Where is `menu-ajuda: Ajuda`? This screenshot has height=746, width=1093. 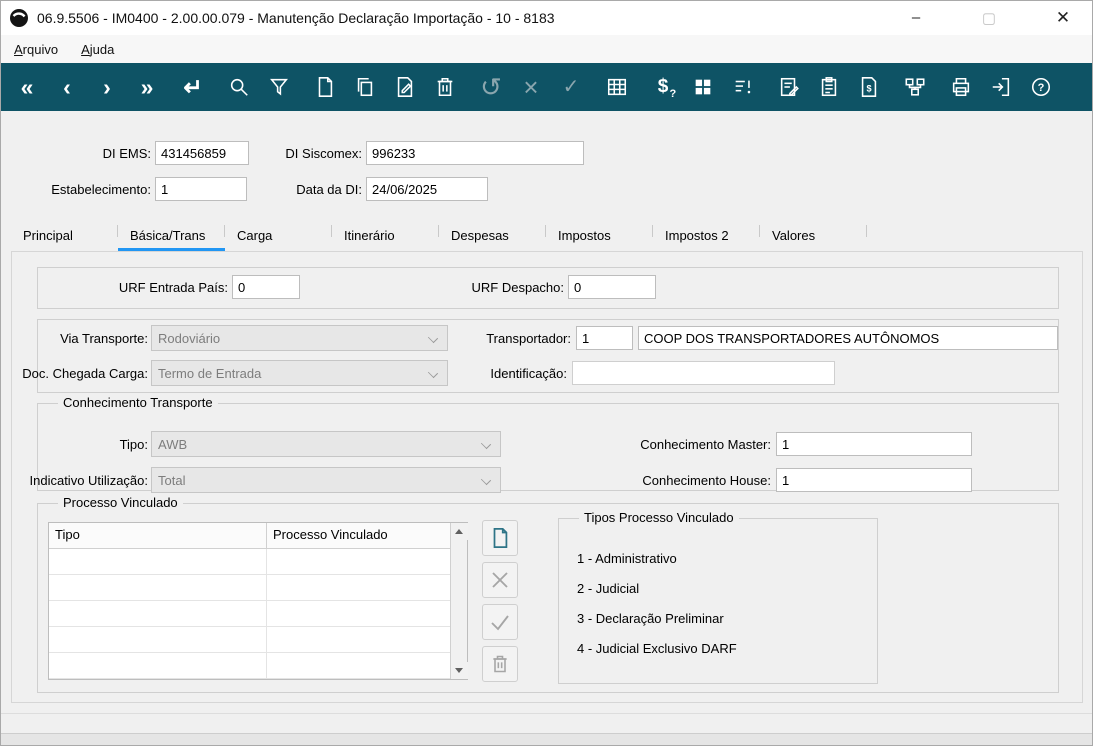
menu-ajuda: Ajuda is located at coordinates (97, 49).